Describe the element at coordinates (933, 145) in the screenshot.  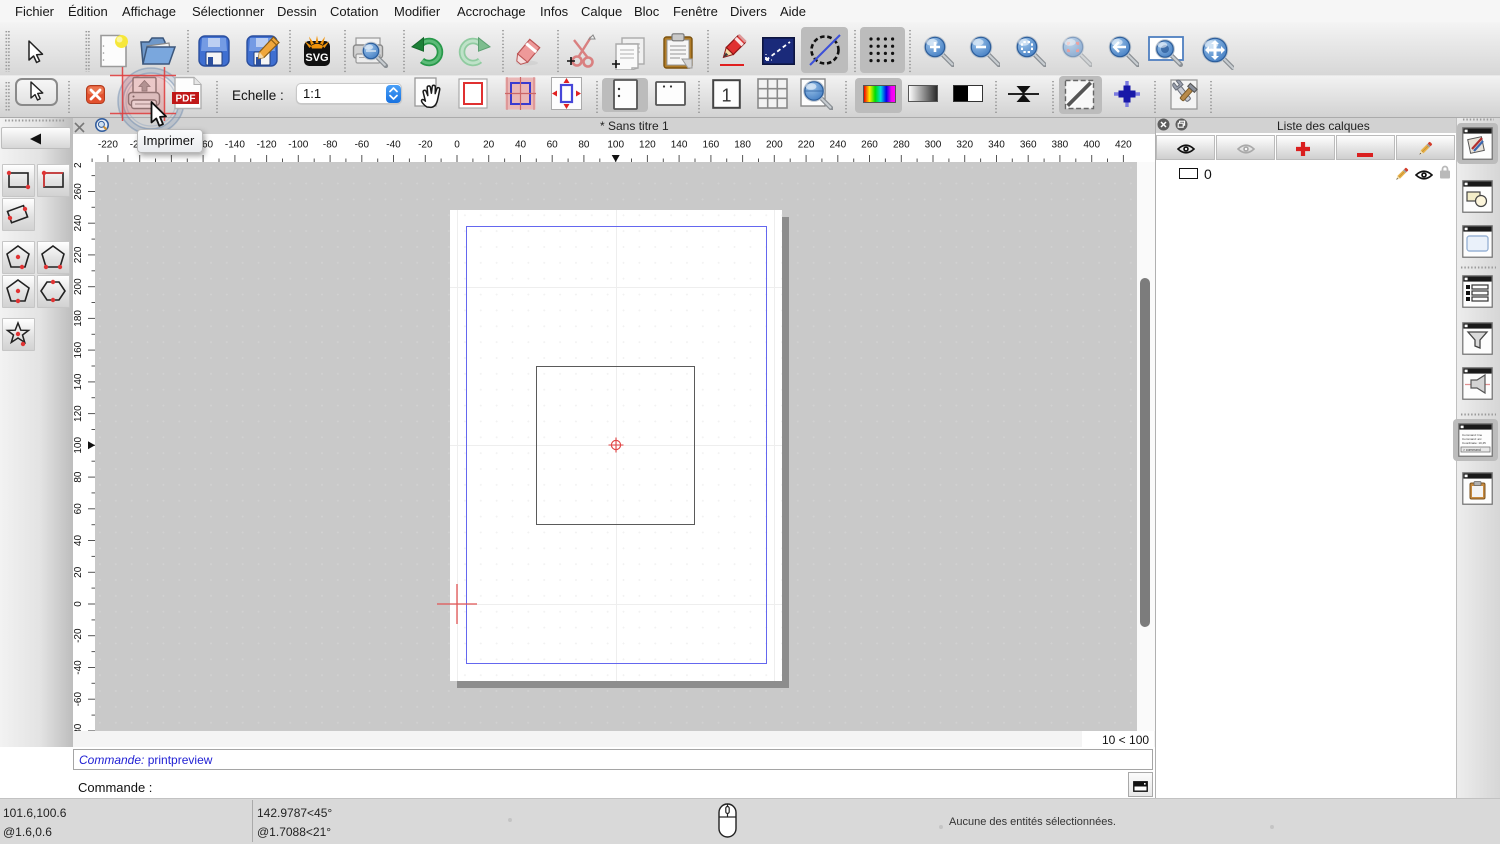
I see `svg-text: 300` at that location.